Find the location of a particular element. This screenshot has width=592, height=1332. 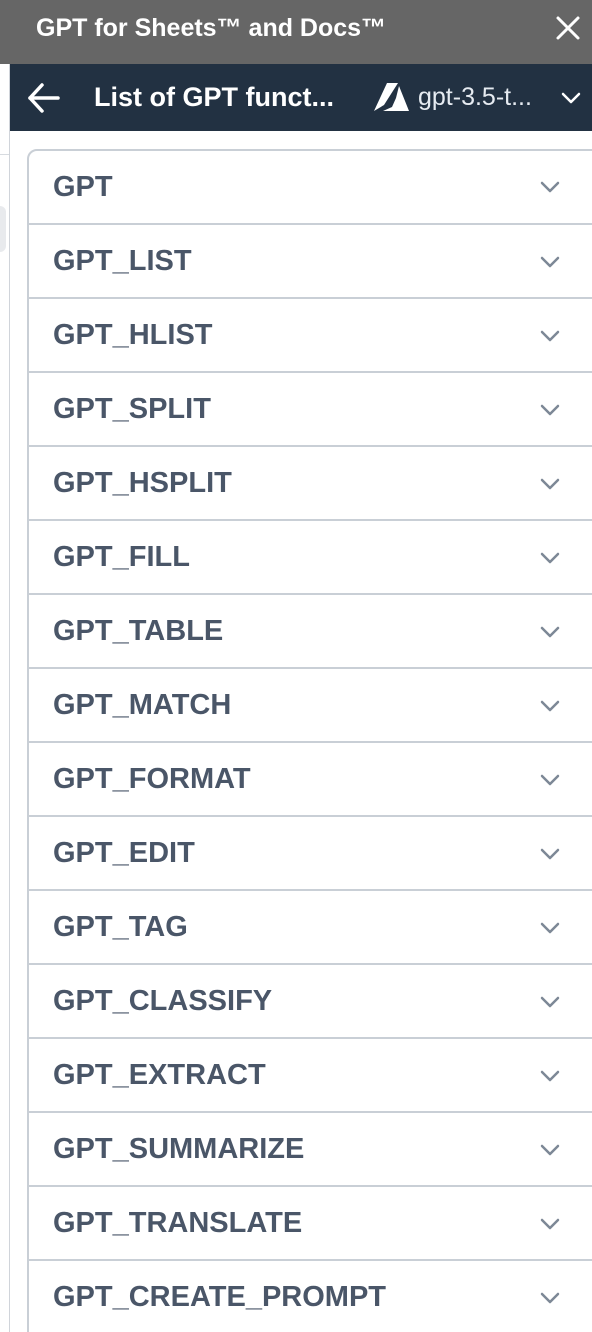

function-name: GPT_TABLE is located at coordinates (138, 631).